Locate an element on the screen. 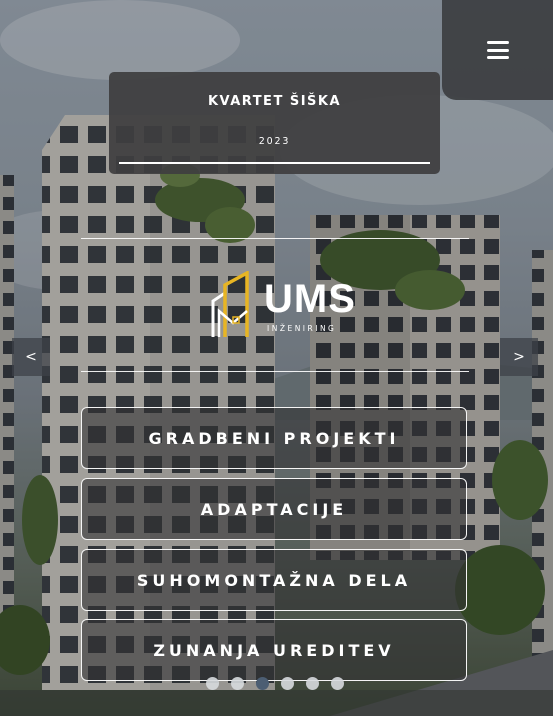  logo-brand: UMS is located at coordinates (310, 299).